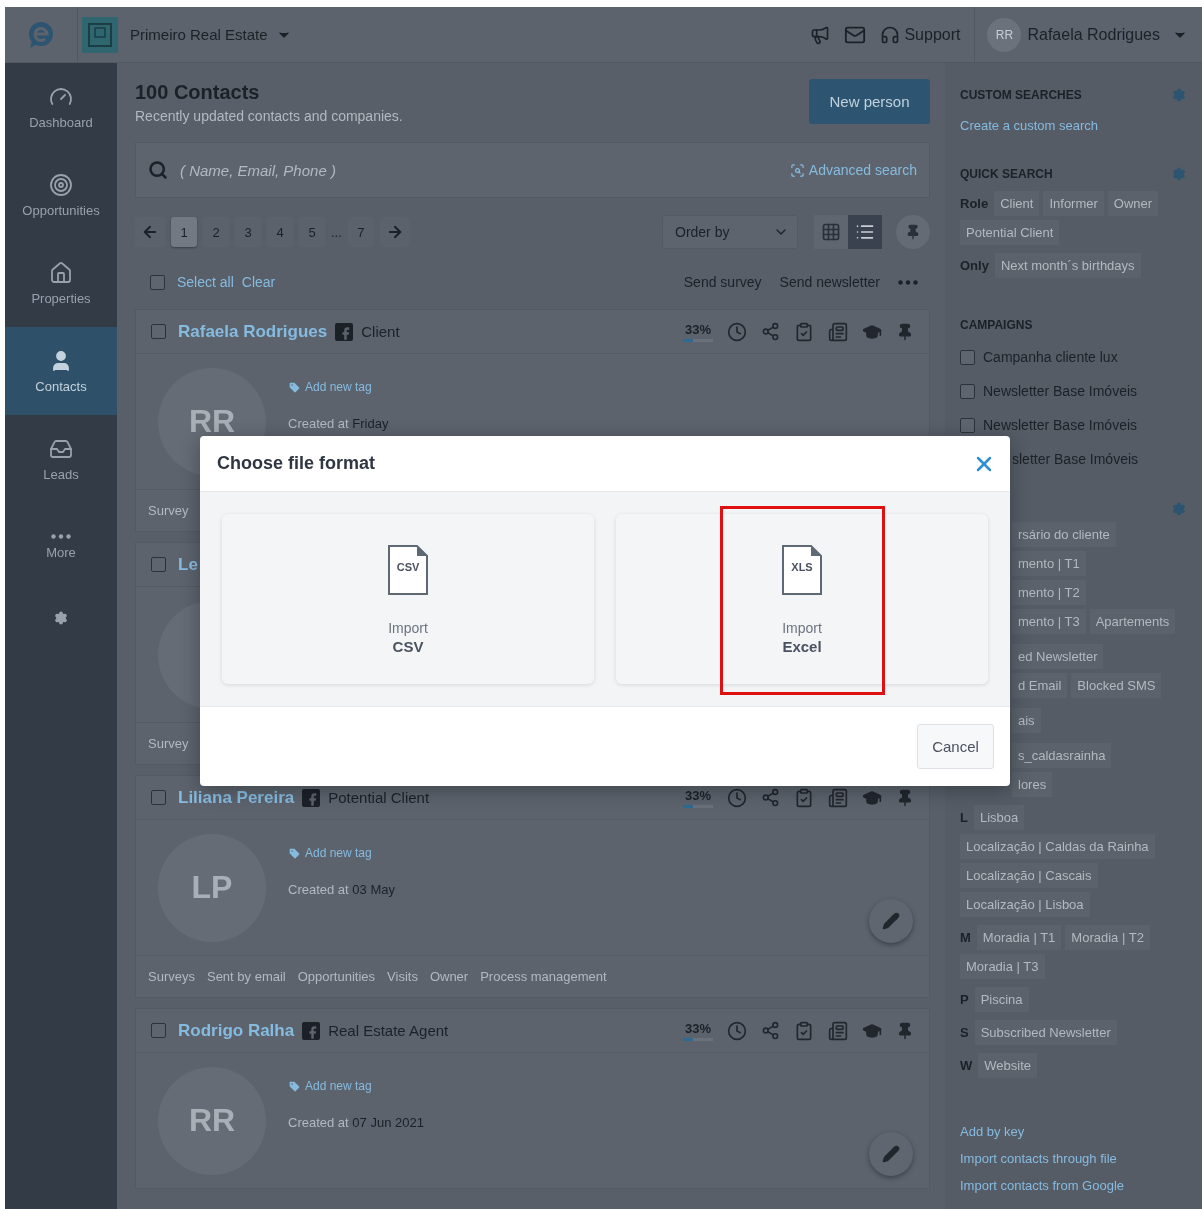 This screenshot has width=1202, height=1209. Describe the element at coordinates (157, 282) in the screenshot. I see `select-all-checkbox` at that location.